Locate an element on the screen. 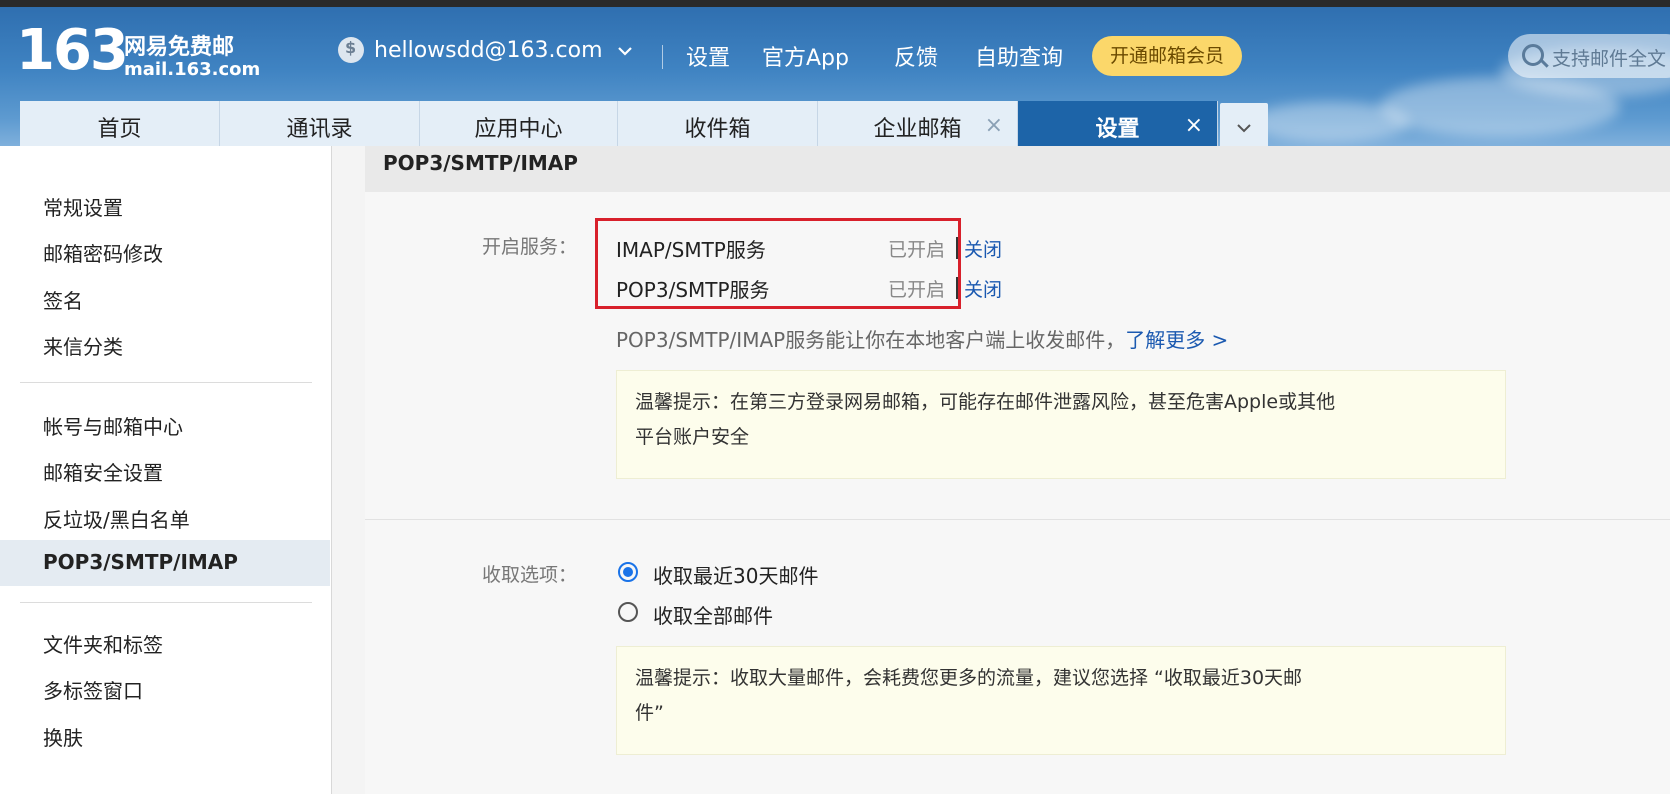 The image size is (1670, 794). account-email: hellowsdd@163.com is located at coordinates (488, 50).